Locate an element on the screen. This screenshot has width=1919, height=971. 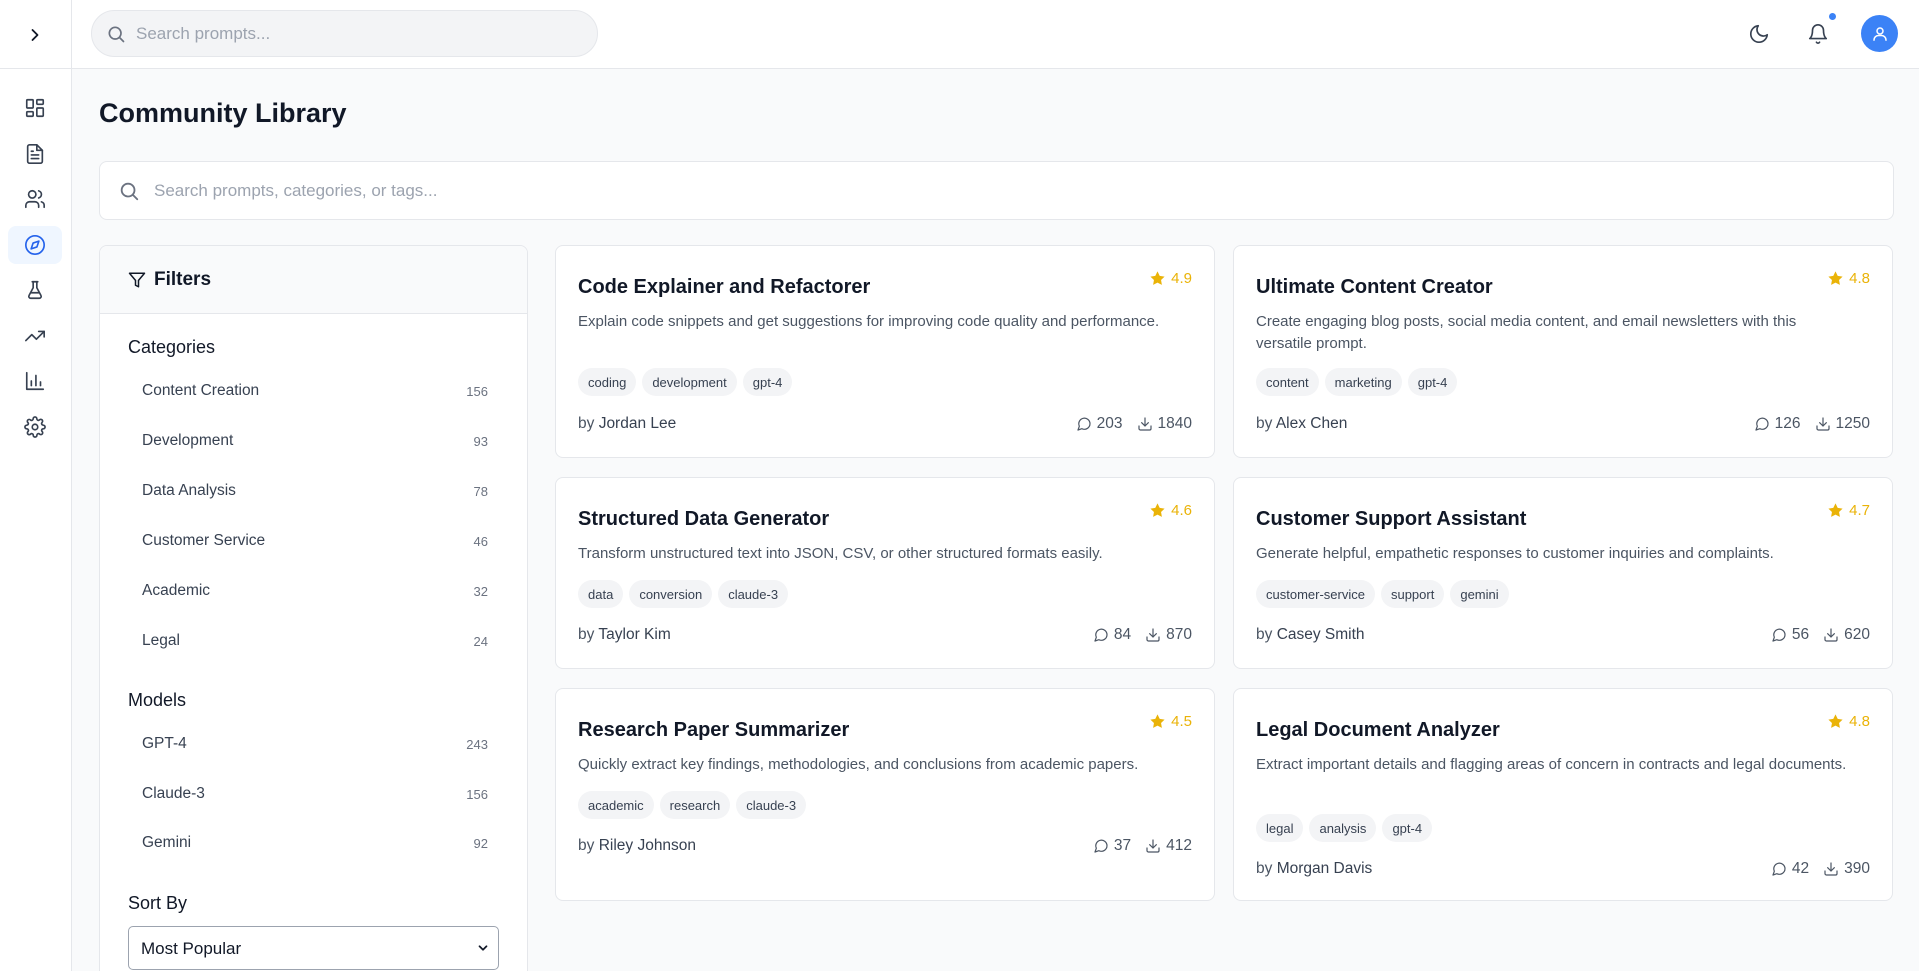
downloads-stat: 390 is located at coordinates (1846, 869).